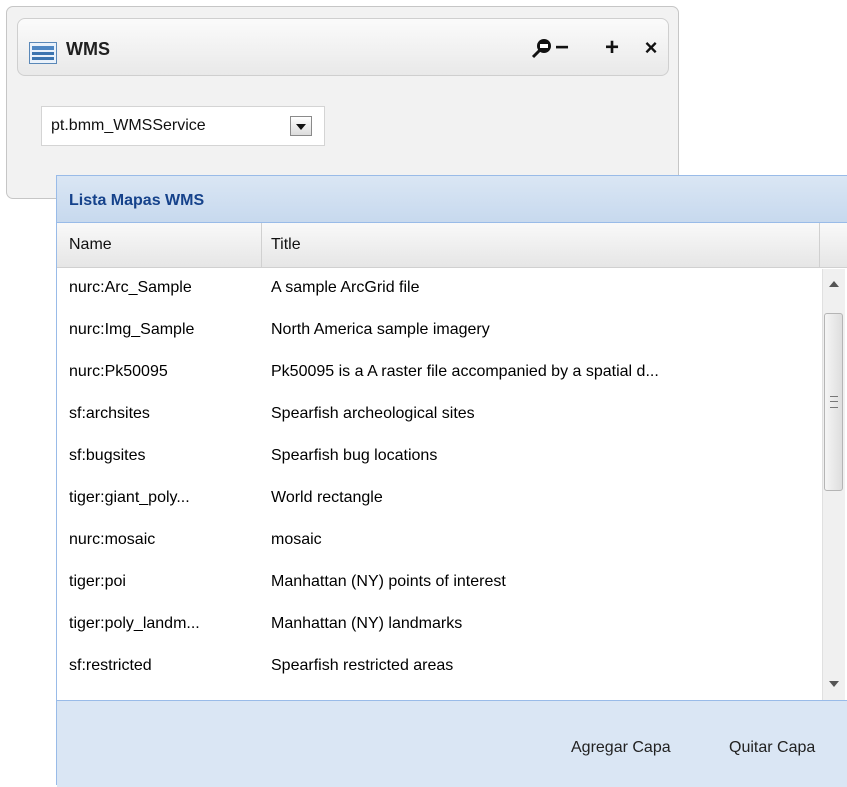 The width and height of the screenshot is (847, 787). I want to click on row-title-cell: Spearfish restricted areas, so click(362, 665).